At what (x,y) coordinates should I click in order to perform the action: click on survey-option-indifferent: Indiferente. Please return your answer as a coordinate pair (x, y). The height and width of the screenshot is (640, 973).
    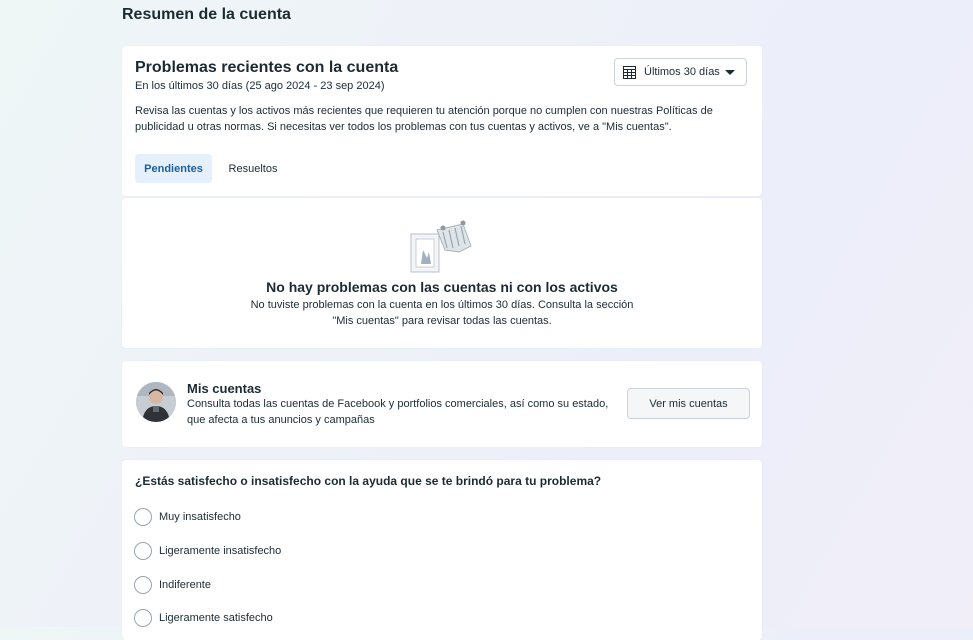
    Looking at the image, I should click on (172, 585).